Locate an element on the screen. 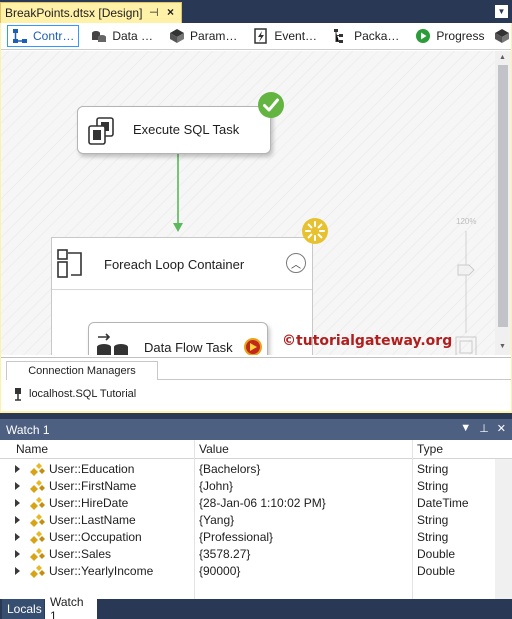 This screenshot has height=619, width=512. watch-title-bar: Watch 1 ▼ ⊥ ✕ is located at coordinates (256, 429).